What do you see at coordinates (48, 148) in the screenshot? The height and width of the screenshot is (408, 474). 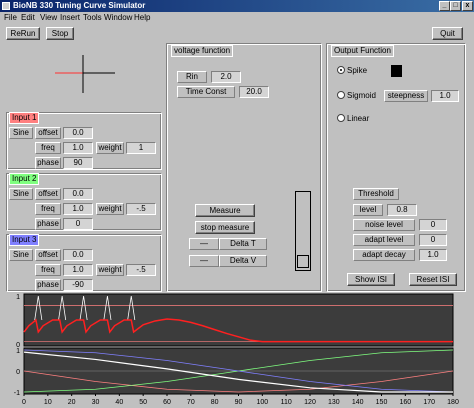 I see `input-1-freq-label: freq` at bounding box center [48, 148].